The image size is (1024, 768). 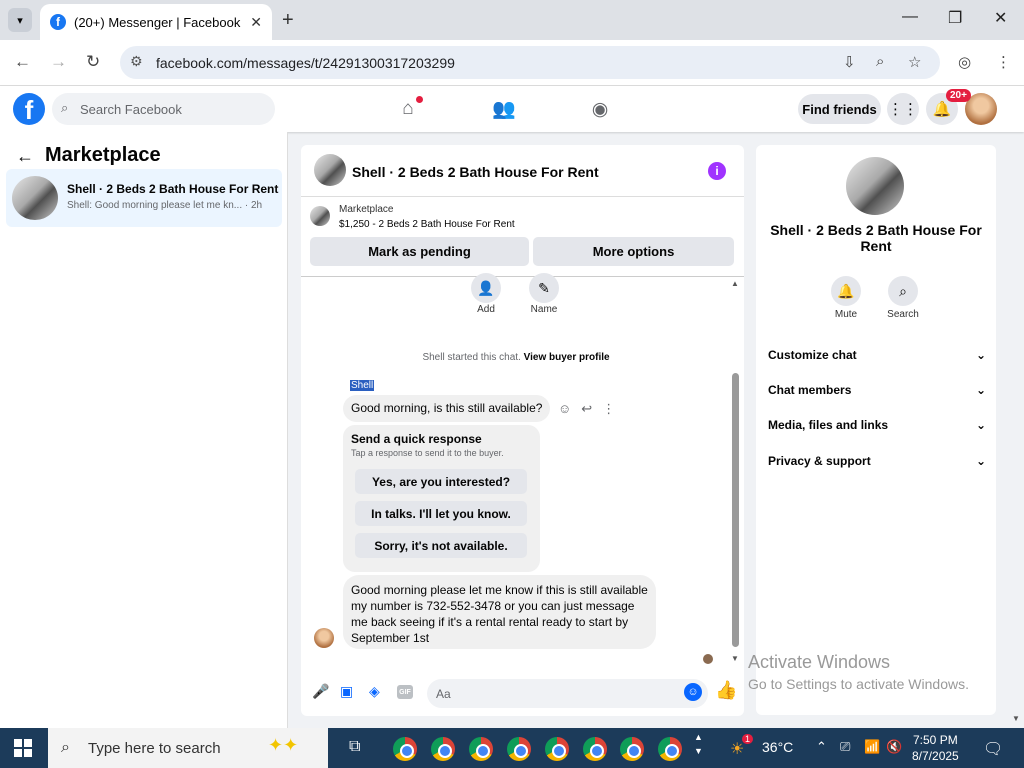 I want to click on customize-chat-section: Customize chat ⌄, so click(x=877, y=355).